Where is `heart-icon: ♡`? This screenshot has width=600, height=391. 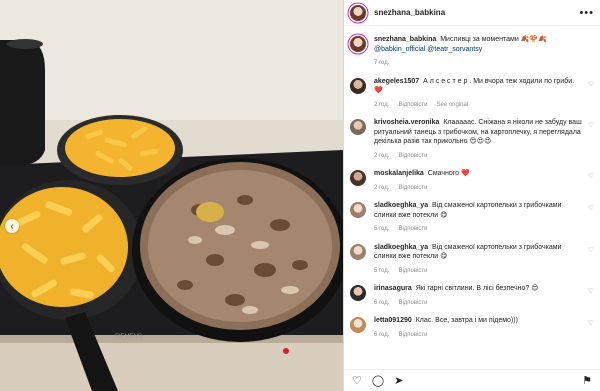
heart-icon: ♡ is located at coordinates (357, 380).